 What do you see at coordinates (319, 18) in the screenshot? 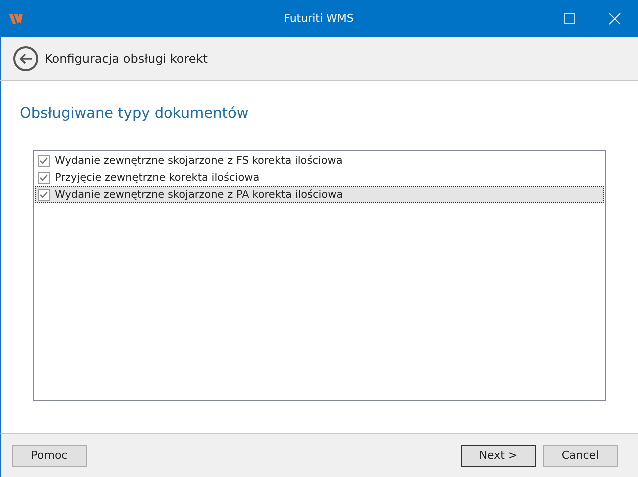
I see `window-title: Futuriti WMS` at bounding box center [319, 18].